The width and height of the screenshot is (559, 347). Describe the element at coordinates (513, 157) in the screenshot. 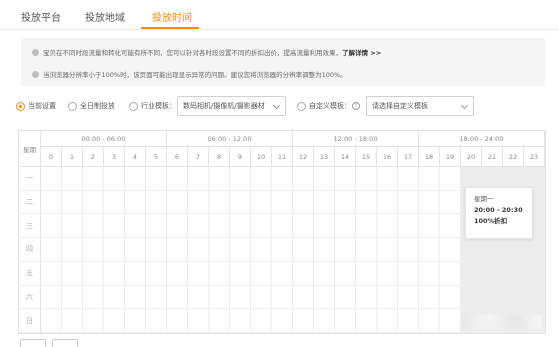

I see `hour-column-header: 22` at that location.